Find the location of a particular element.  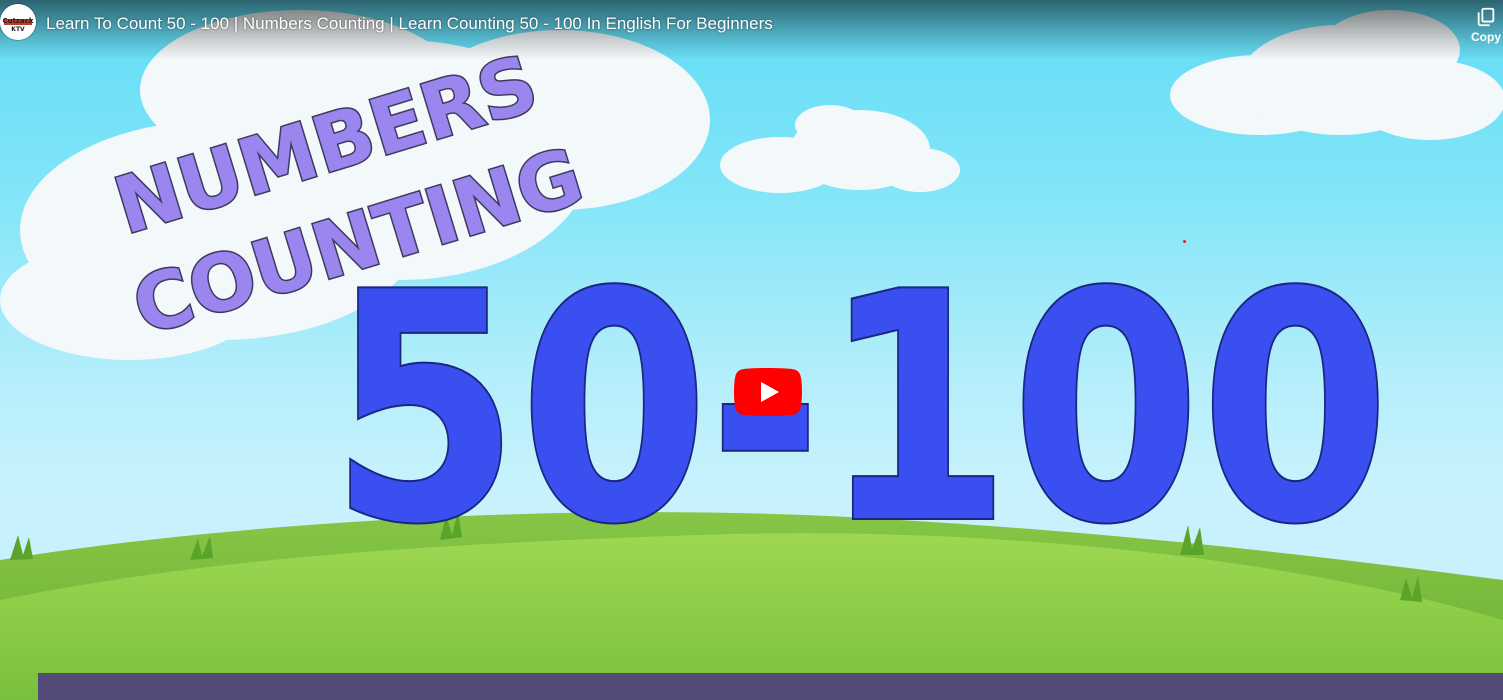

bottom-strip is located at coordinates (770, 686).